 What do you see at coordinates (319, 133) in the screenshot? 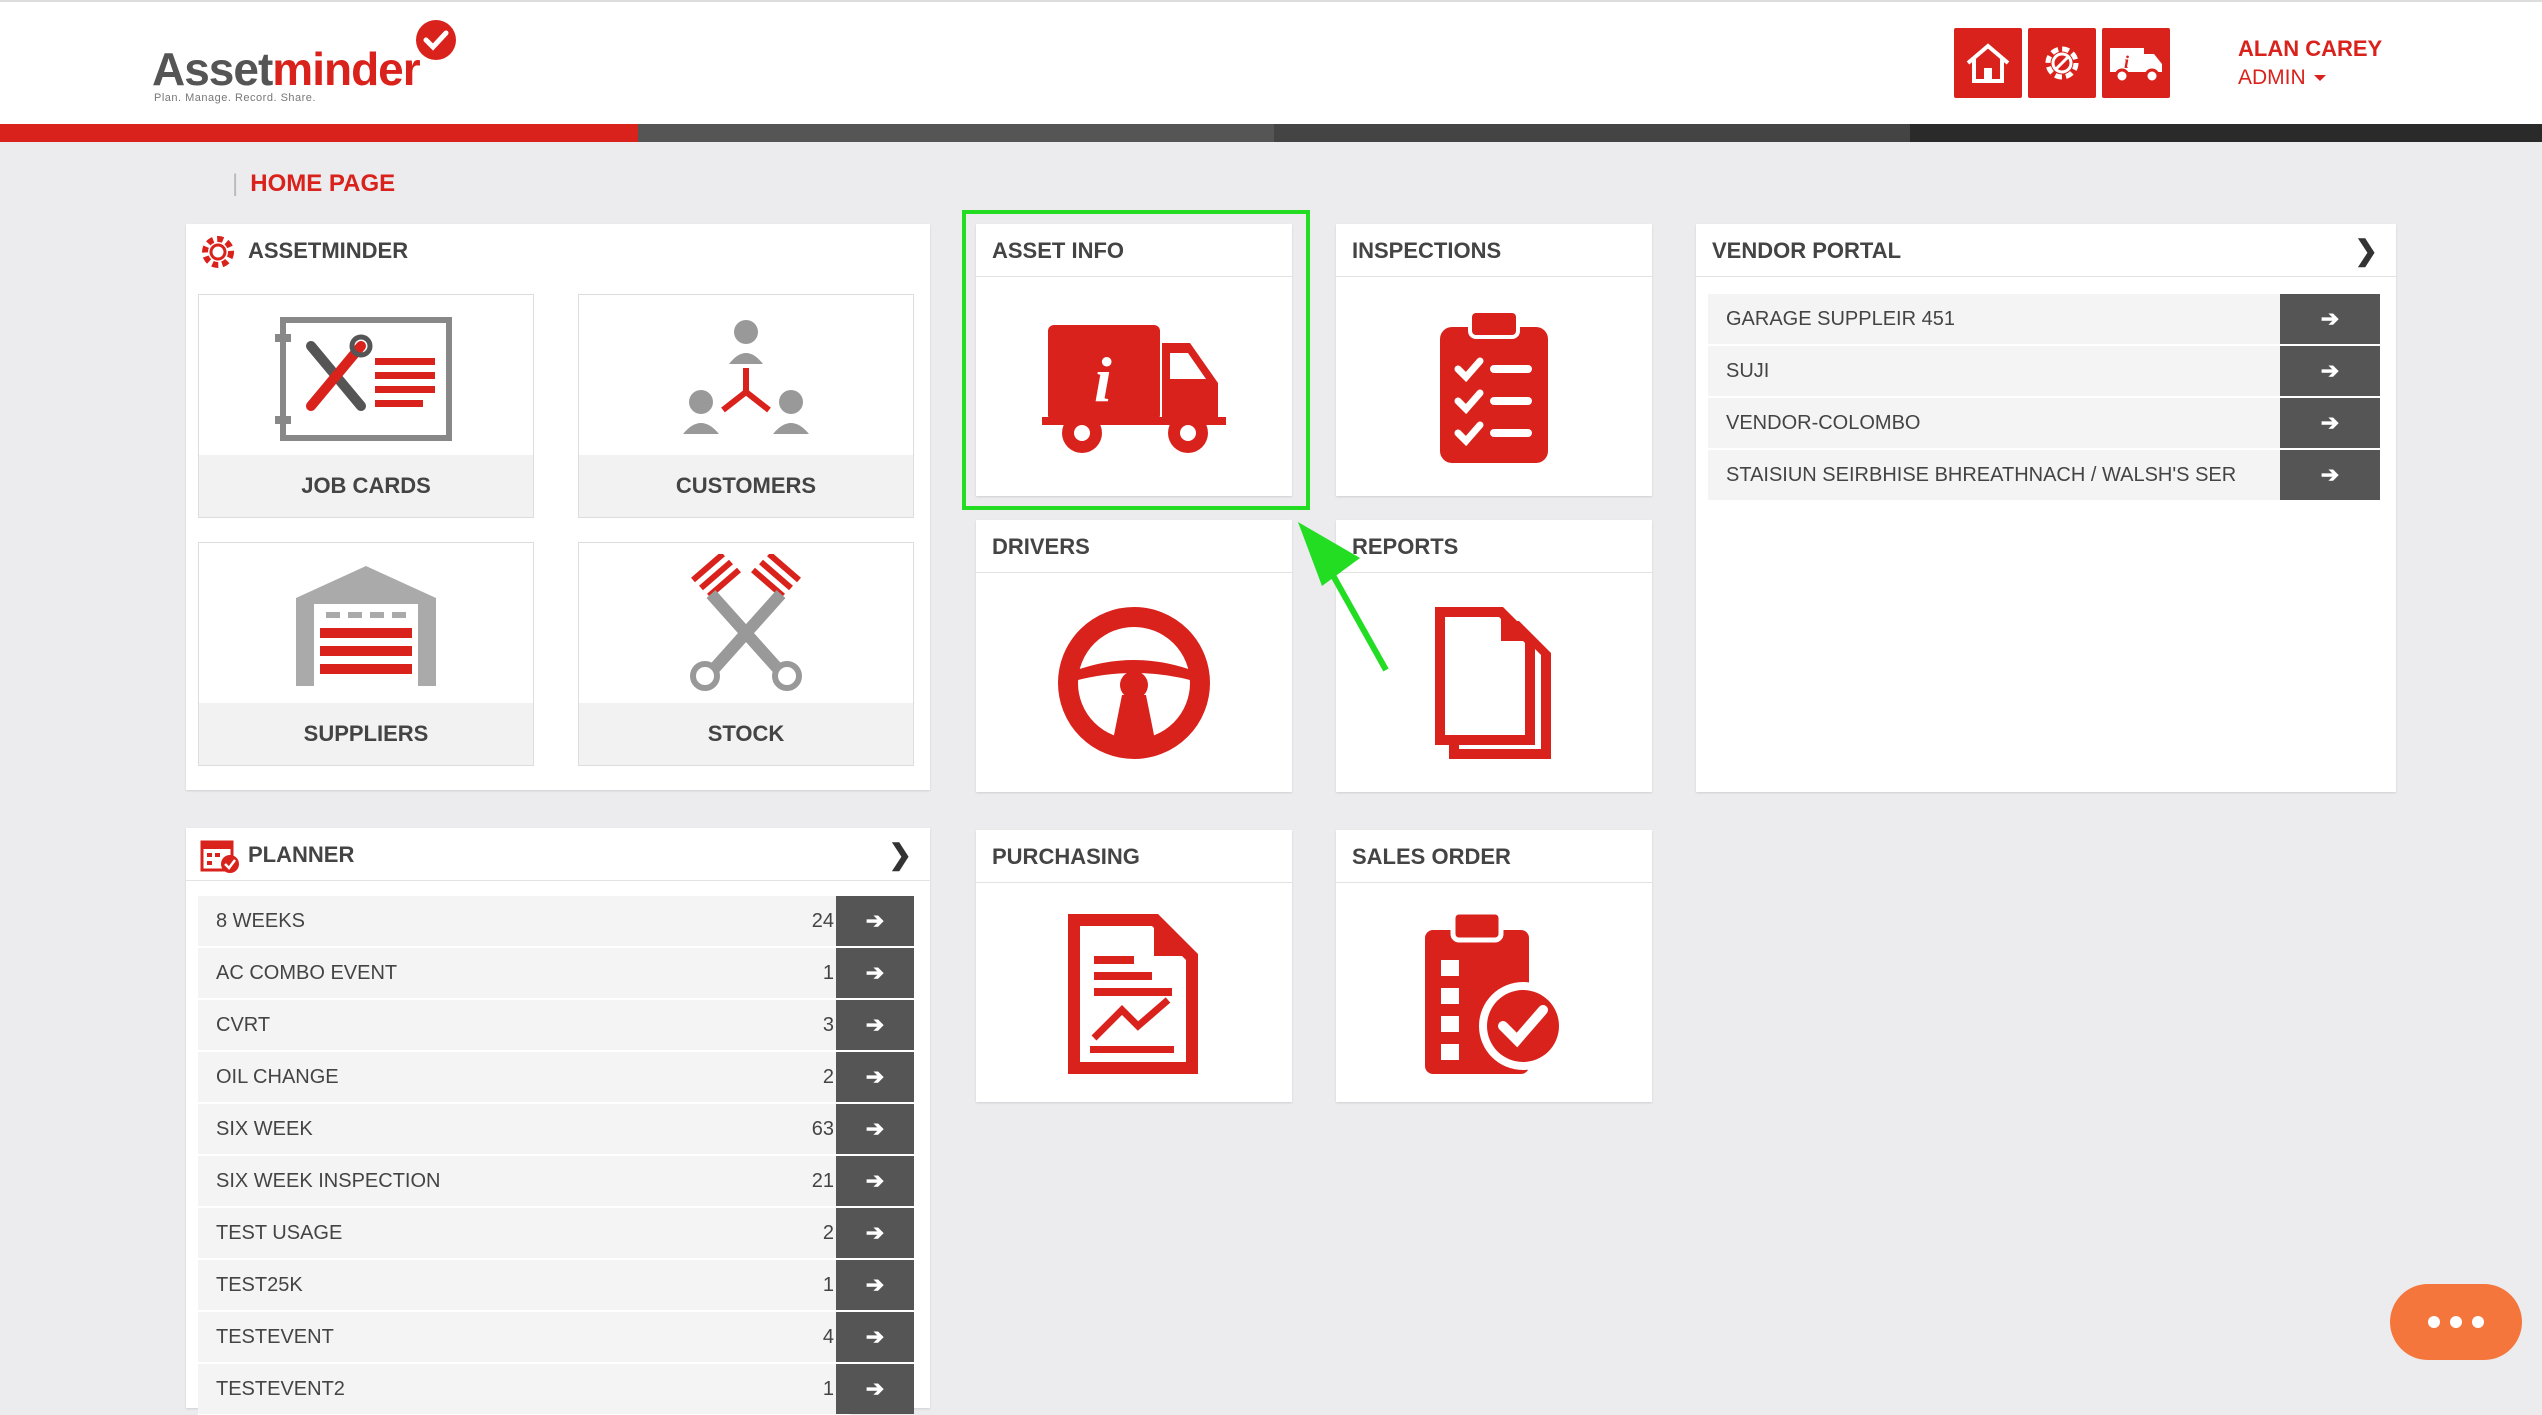
I see `header-stripe-red` at bounding box center [319, 133].